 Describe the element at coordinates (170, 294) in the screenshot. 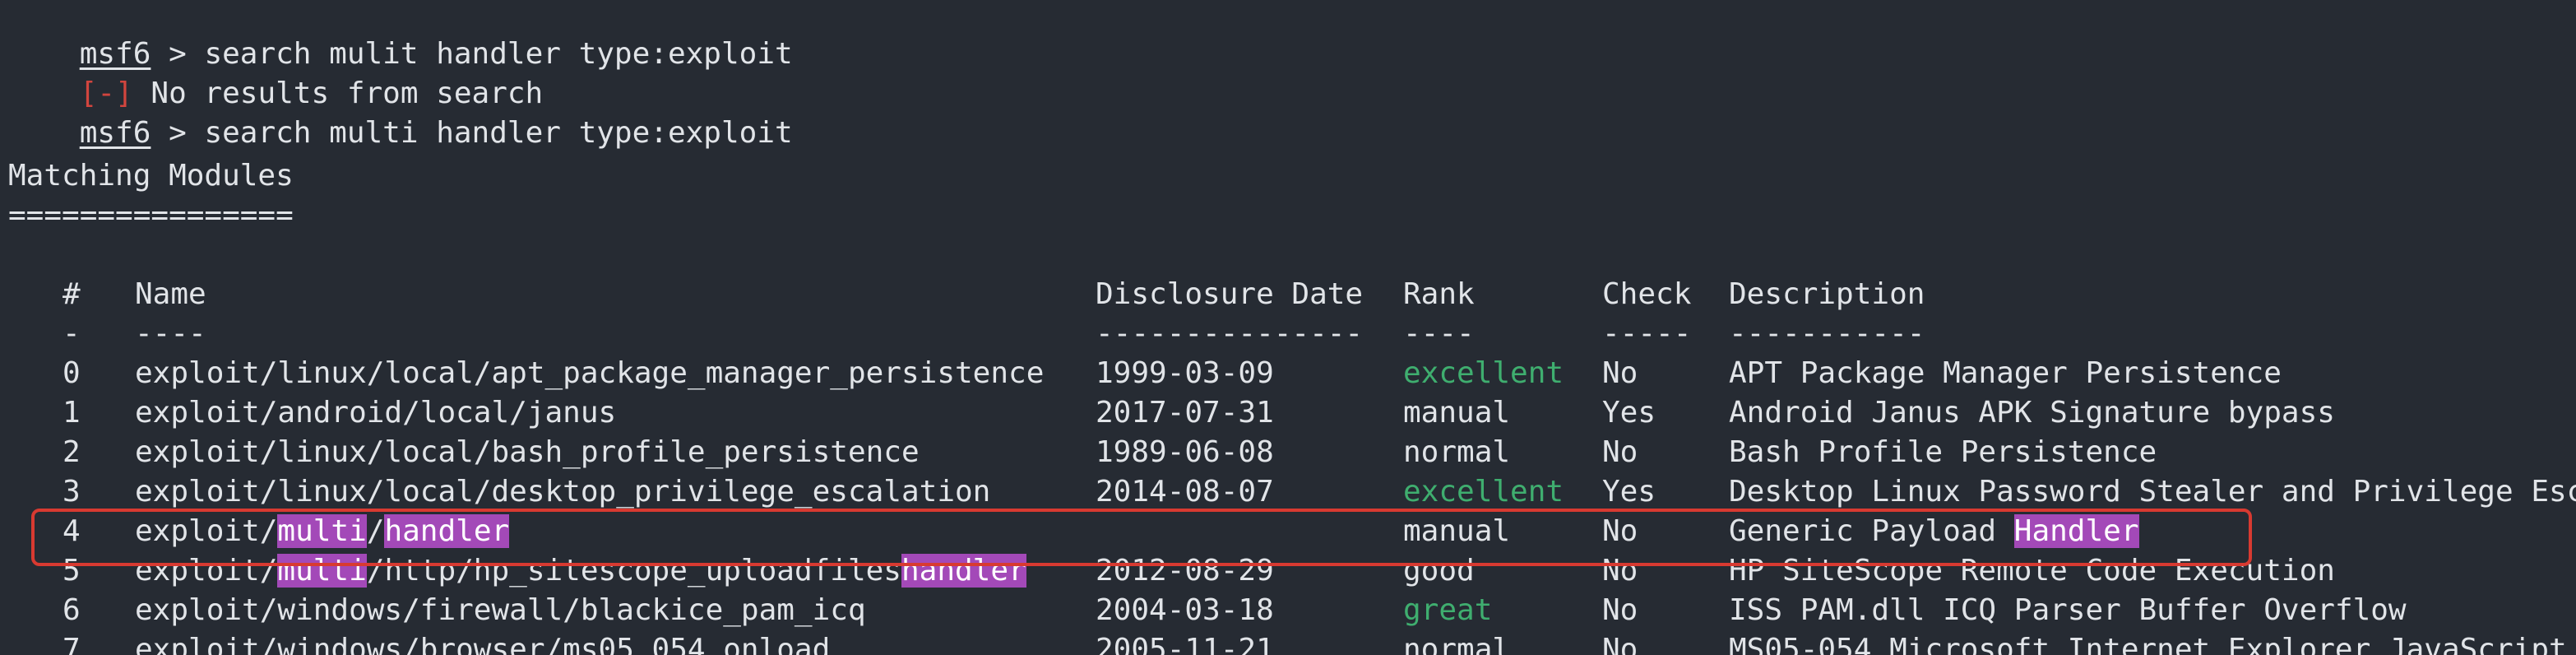

I see `header-name: Name` at that location.